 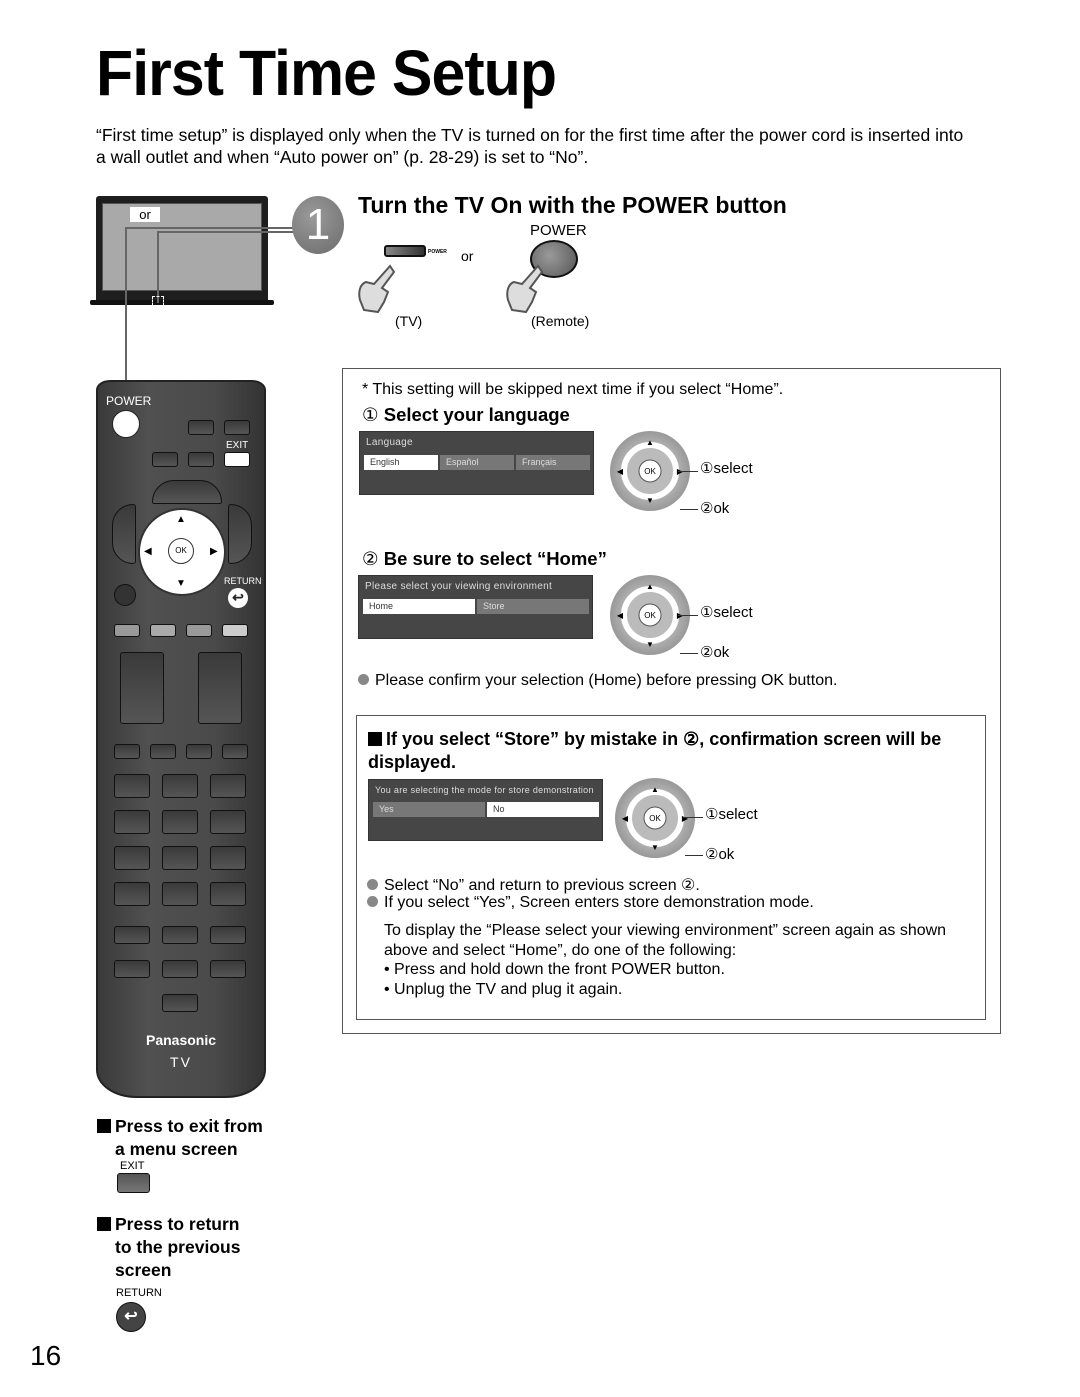 I want to click on environment-option-store: Store, so click(x=533, y=606).